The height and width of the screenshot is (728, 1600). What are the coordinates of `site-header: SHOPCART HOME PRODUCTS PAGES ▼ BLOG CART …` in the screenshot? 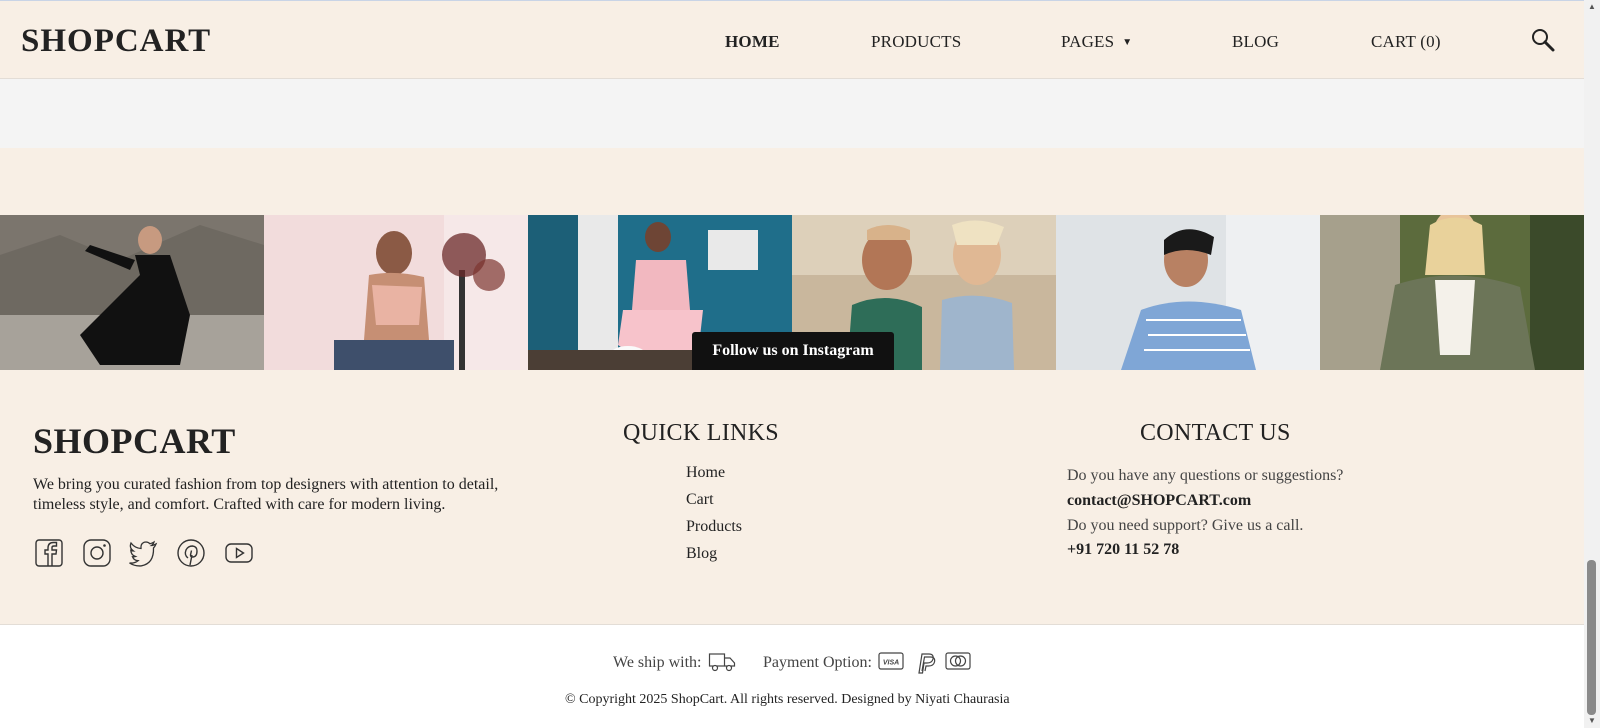 It's located at (792, 40).